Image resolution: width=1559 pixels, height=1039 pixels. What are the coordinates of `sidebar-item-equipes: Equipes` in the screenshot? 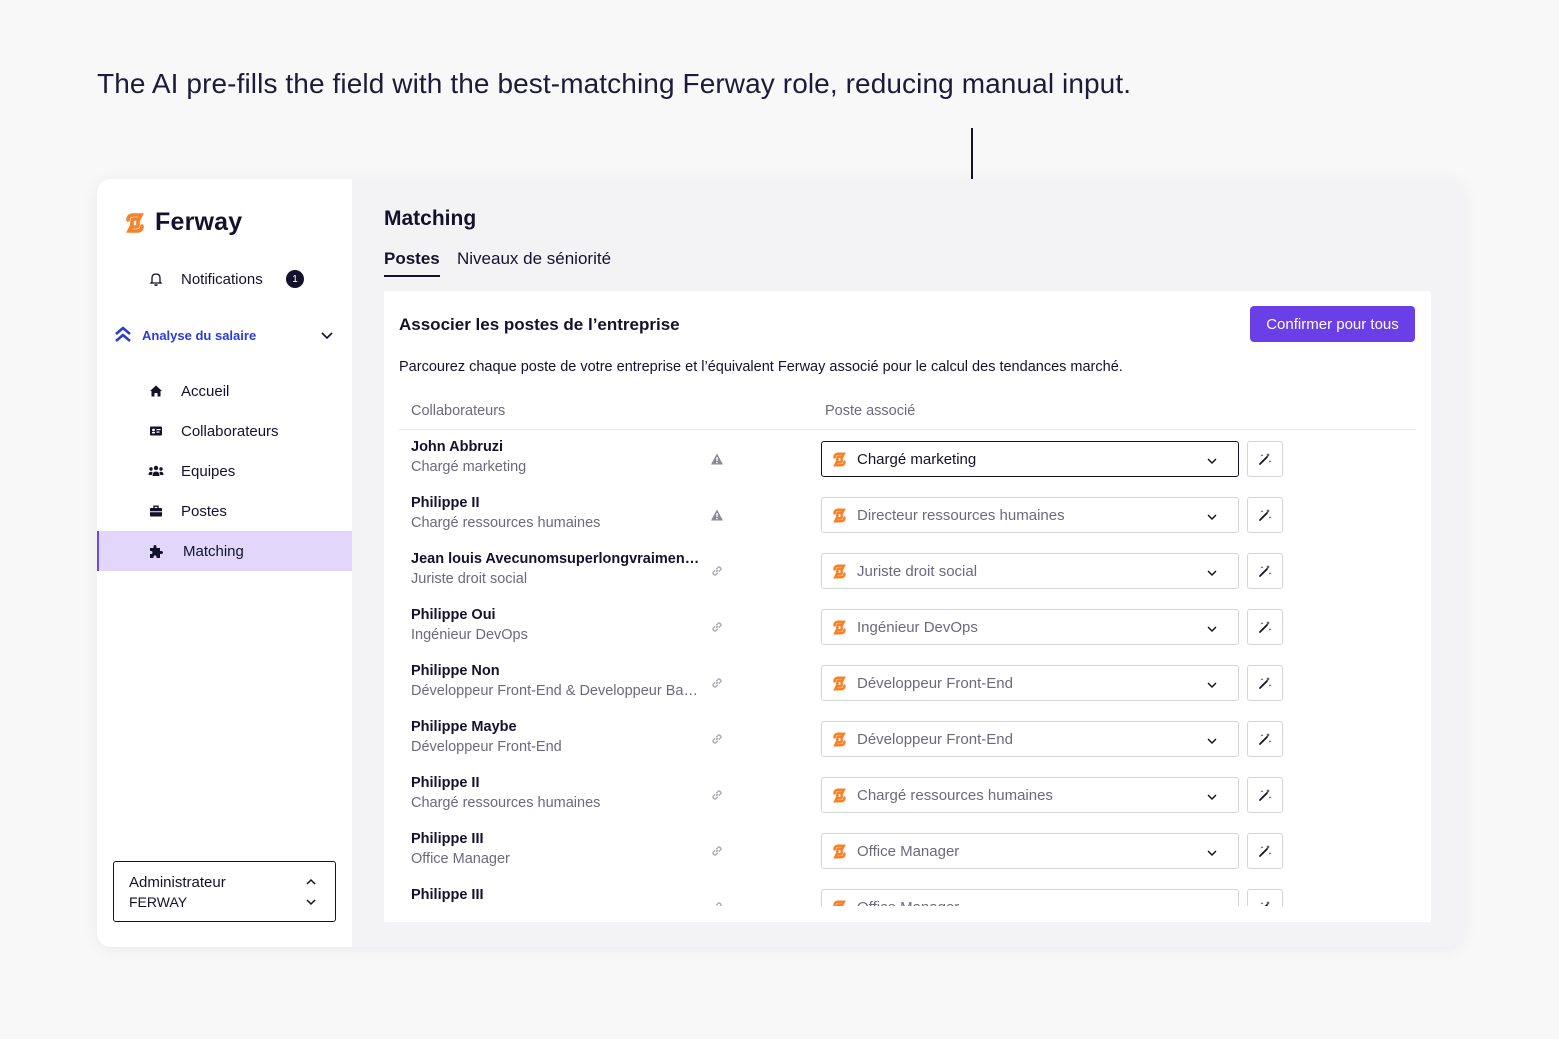 It's located at (224, 471).